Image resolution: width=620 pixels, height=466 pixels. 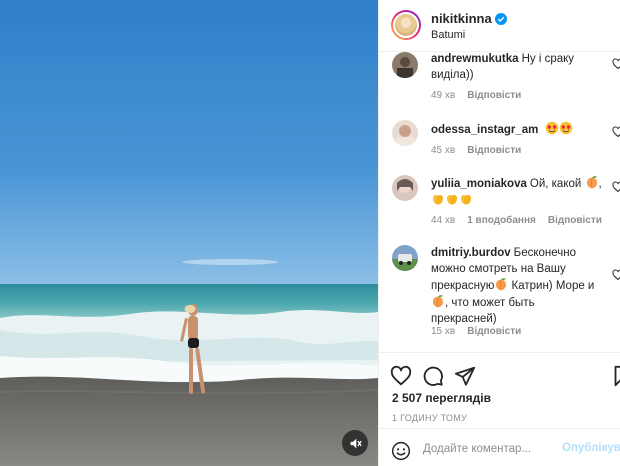 What do you see at coordinates (406, 25) in the screenshot?
I see `author-avatar` at bounding box center [406, 25].